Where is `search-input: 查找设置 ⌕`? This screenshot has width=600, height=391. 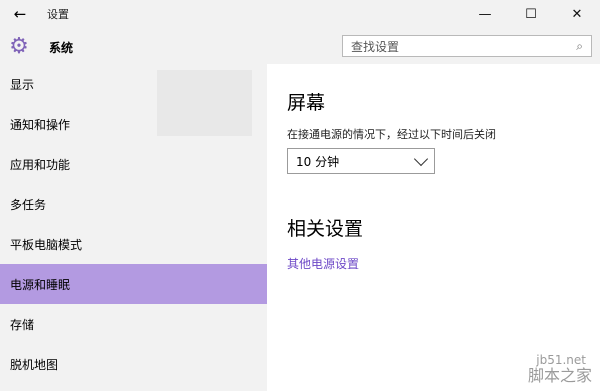 search-input: 查找设置 ⌕ is located at coordinates (467, 46).